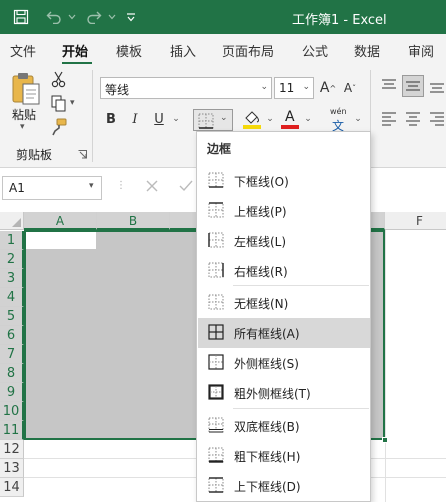 The width and height of the screenshot is (446, 502). Describe the element at coordinates (437, 119) in the screenshot. I see `align-right-icon` at that location.